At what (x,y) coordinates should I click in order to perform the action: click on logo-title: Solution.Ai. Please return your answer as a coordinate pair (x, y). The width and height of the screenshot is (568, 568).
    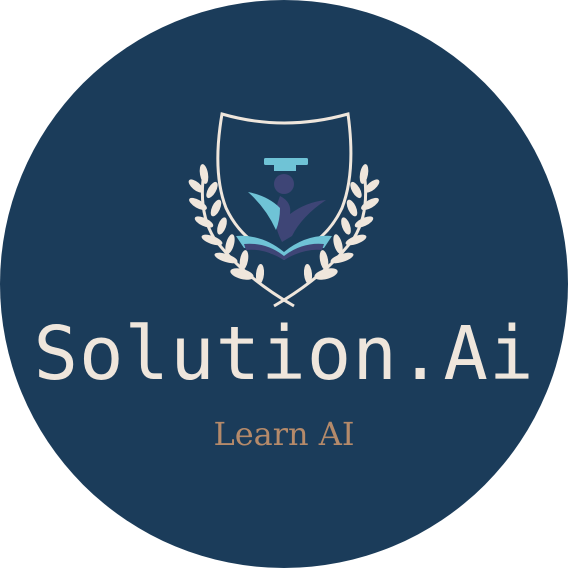
    Looking at the image, I should click on (284, 354).